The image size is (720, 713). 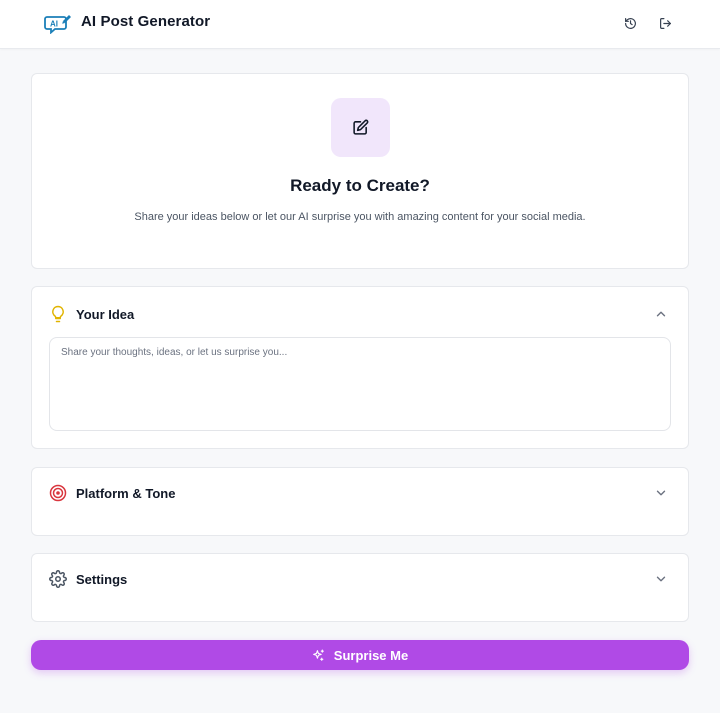 What do you see at coordinates (58, 579) in the screenshot?
I see `gear-icon` at bounding box center [58, 579].